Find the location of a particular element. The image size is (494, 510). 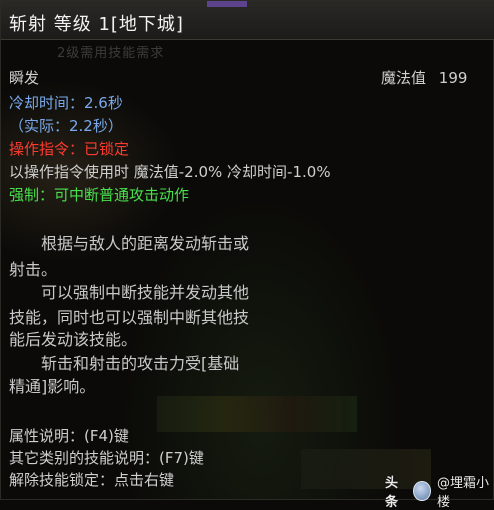

watermark-author: @埋霜小楼 is located at coordinates (462, 493).